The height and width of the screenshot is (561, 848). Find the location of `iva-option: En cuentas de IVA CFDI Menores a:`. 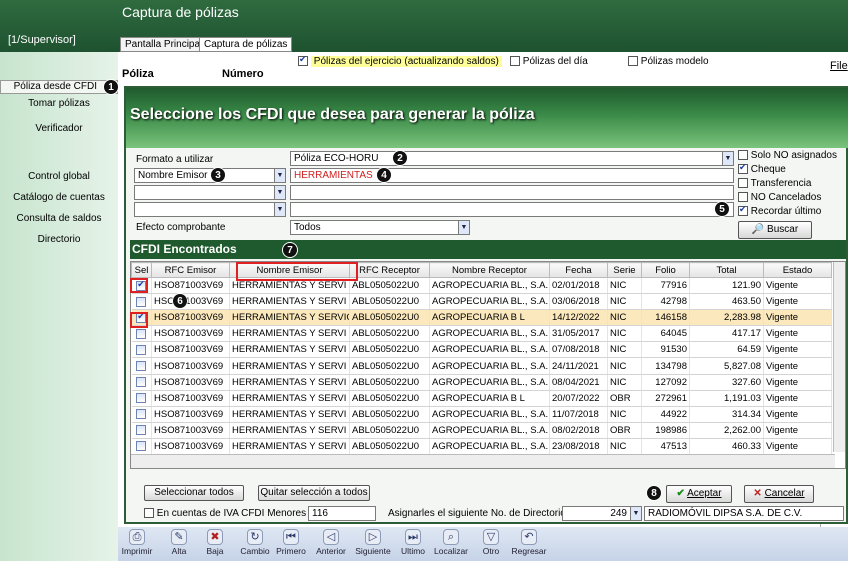

iva-option: En cuentas de IVA CFDI Menores a: is located at coordinates (230, 513).